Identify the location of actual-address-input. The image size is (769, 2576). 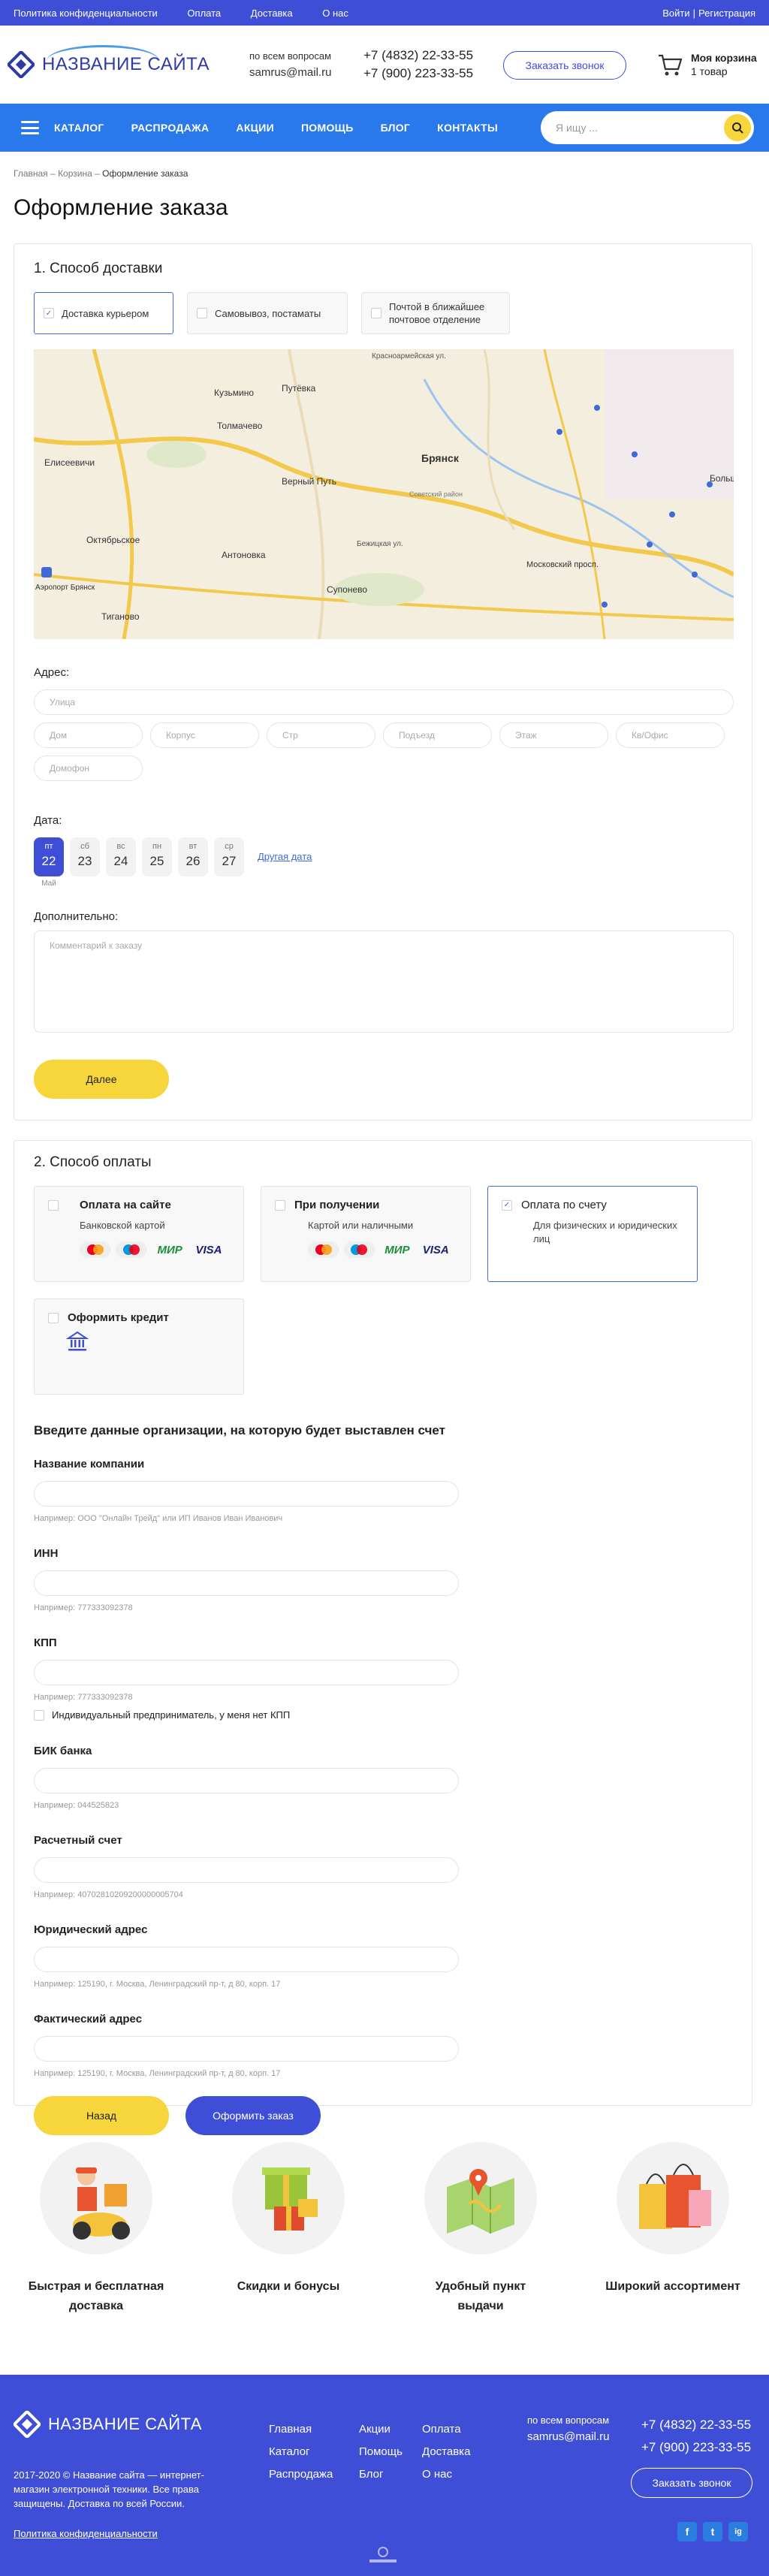
(246, 2049).